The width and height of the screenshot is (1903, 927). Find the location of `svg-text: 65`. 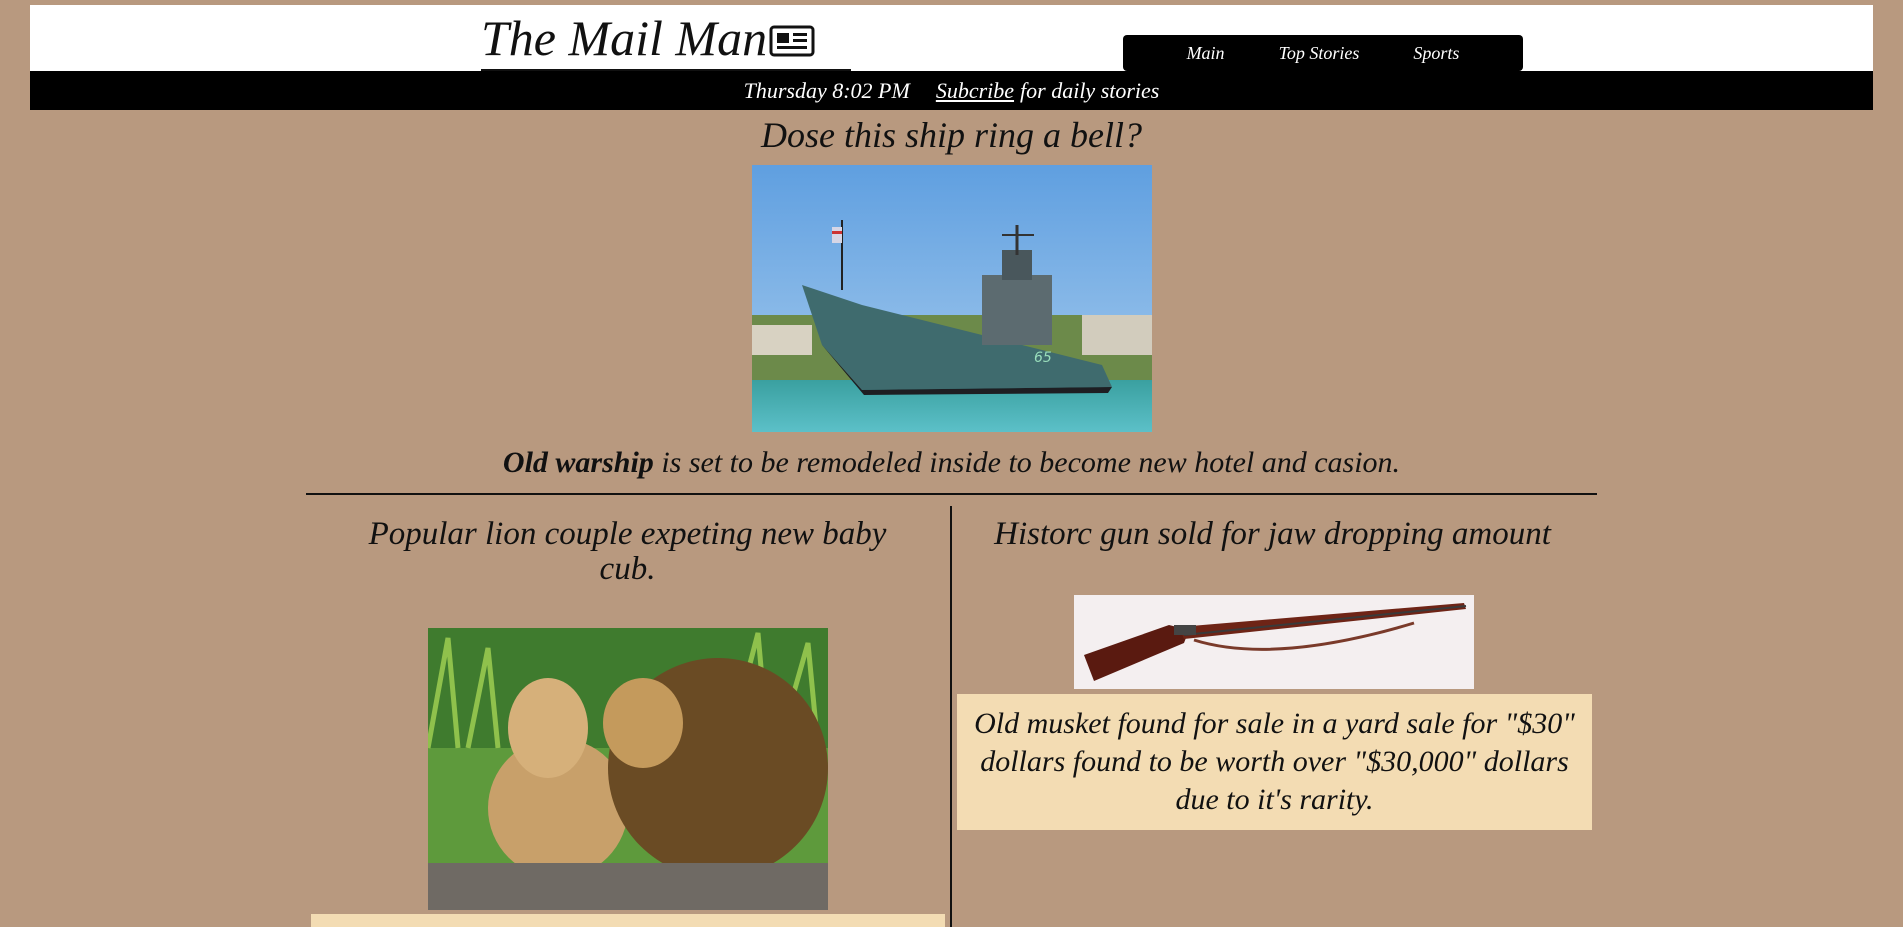

svg-text: 65 is located at coordinates (1043, 358).